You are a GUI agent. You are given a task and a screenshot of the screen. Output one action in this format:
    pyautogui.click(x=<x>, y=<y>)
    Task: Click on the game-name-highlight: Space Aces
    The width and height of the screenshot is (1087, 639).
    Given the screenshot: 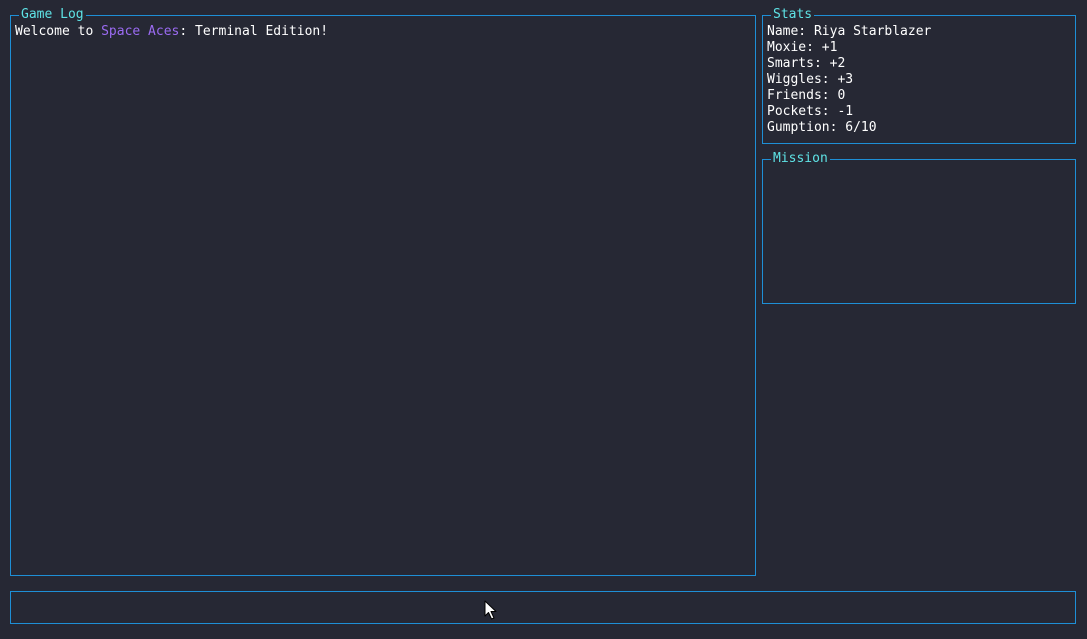 What is the action you would take?
    pyautogui.click(x=140, y=31)
    